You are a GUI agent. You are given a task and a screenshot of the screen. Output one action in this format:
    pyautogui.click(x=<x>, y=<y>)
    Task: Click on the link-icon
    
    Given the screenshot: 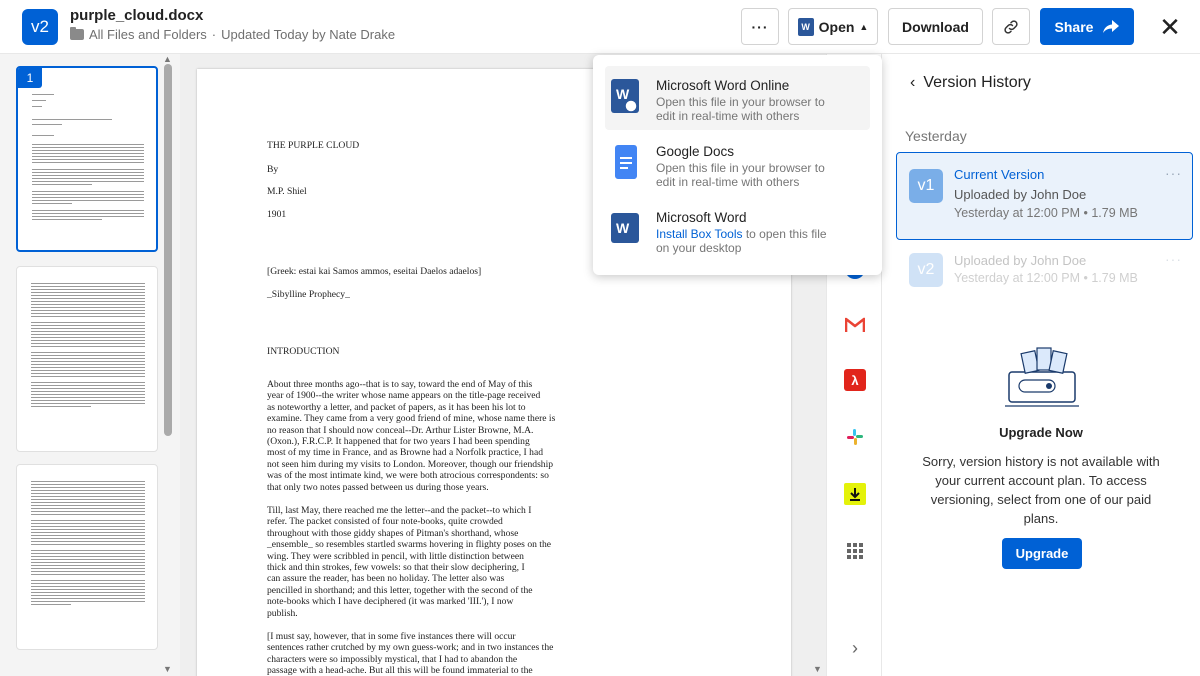 What is the action you would take?
    pyautogui.click(x=1011, y=26)
    